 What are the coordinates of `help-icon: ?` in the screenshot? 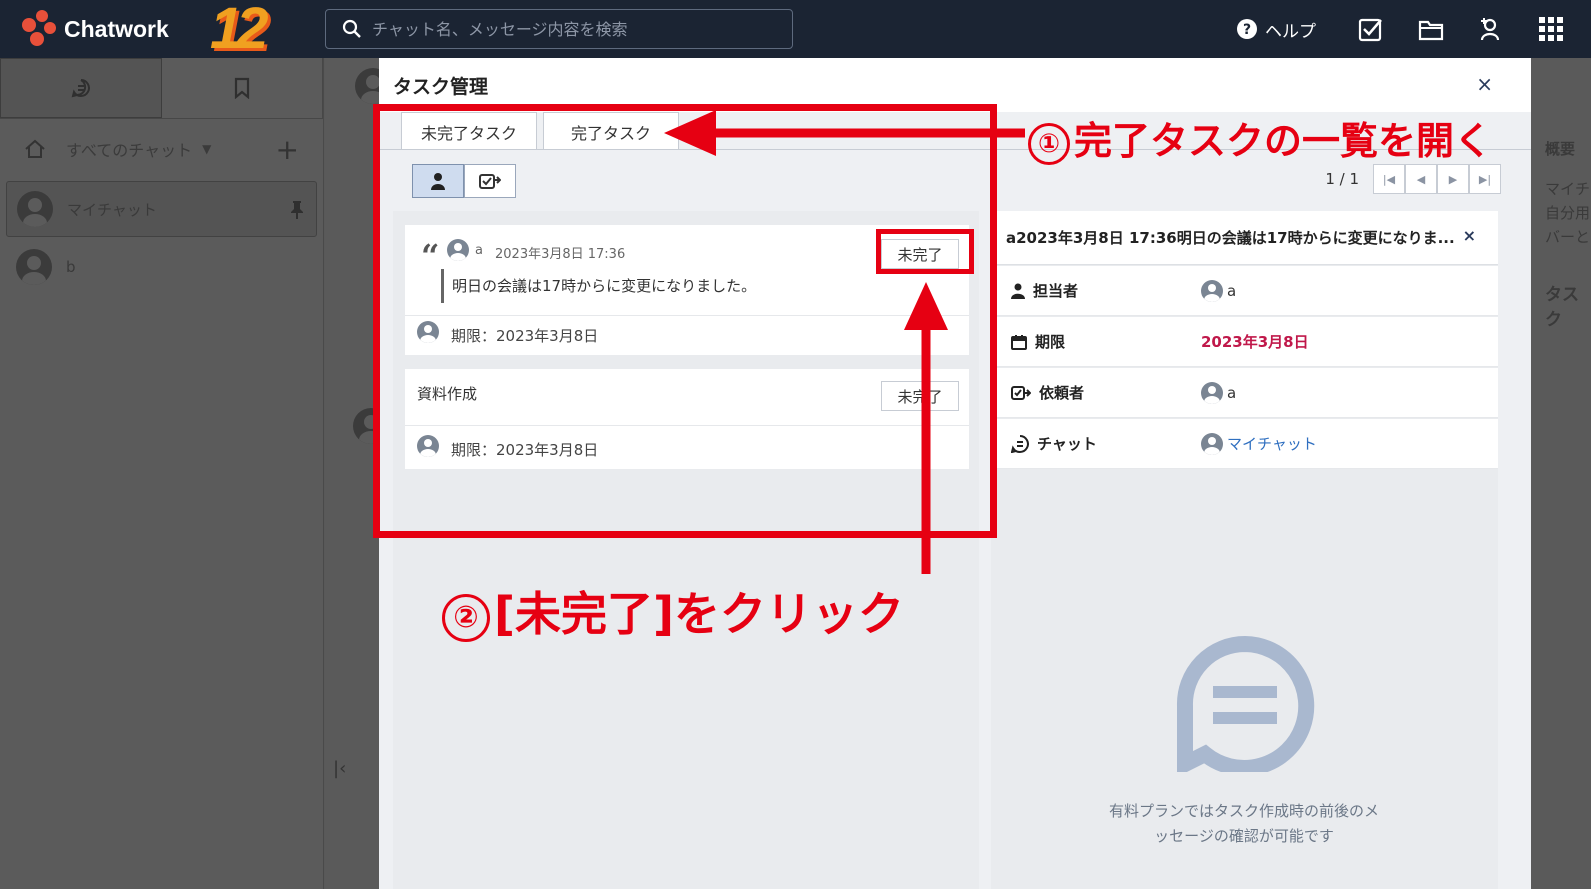 It's located at (1247, 29).